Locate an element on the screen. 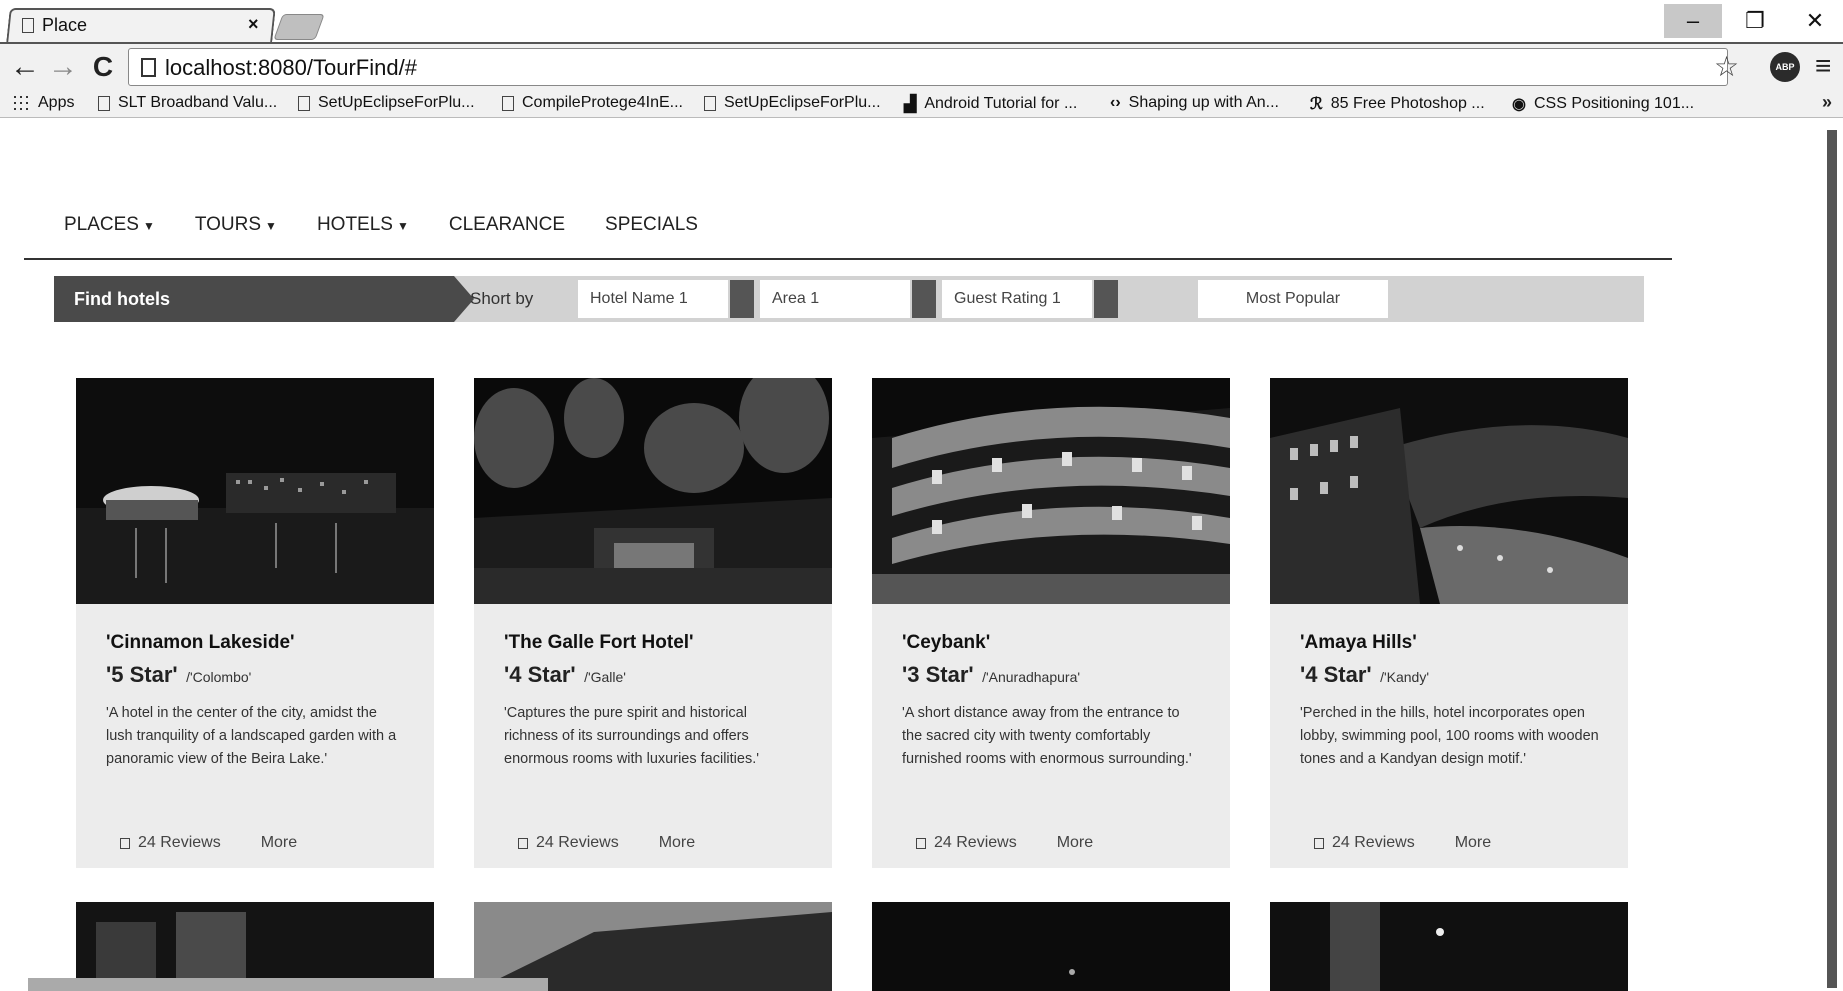 This screenshot has width=1843, height=991. reload-icon: C is located at coordinates (103, 67).